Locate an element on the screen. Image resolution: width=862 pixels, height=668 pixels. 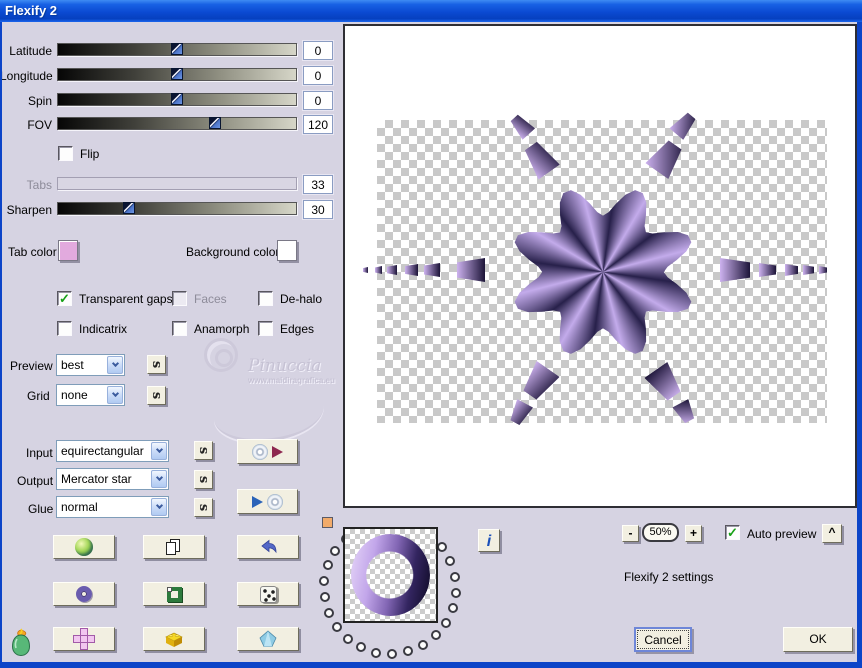
anamorph-checkbox: ✓ is located at coordinates (179, 328).